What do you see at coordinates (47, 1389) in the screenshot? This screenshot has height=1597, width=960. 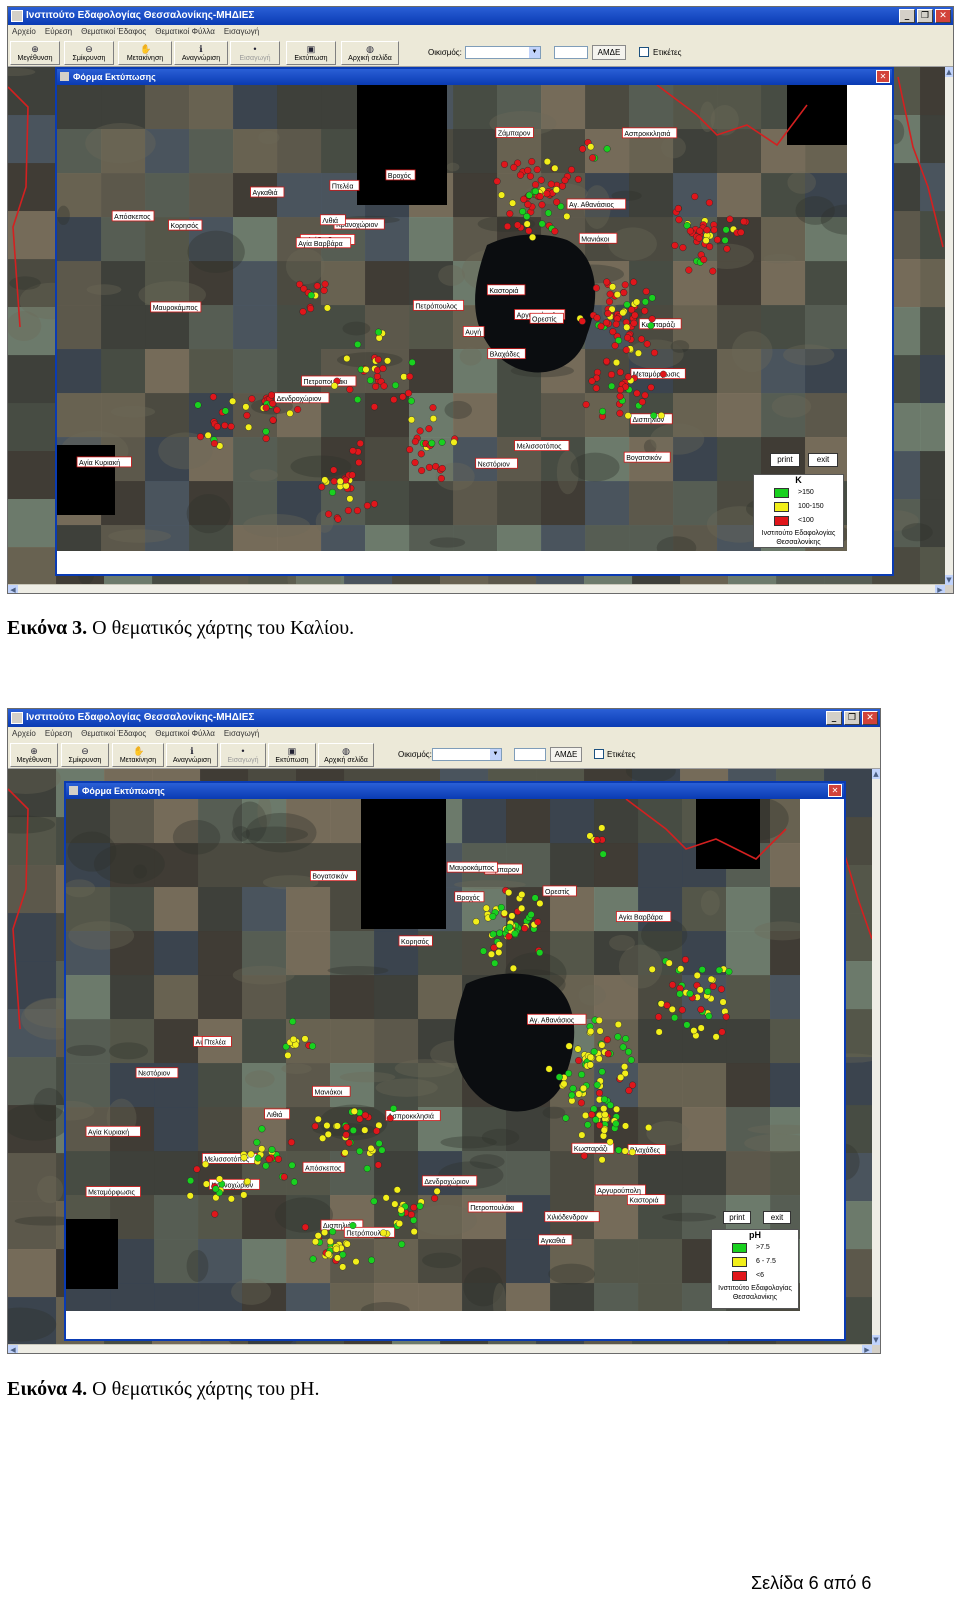 I see `caption-label: Εικόνα 4.` at bounding box center [47, 1389].